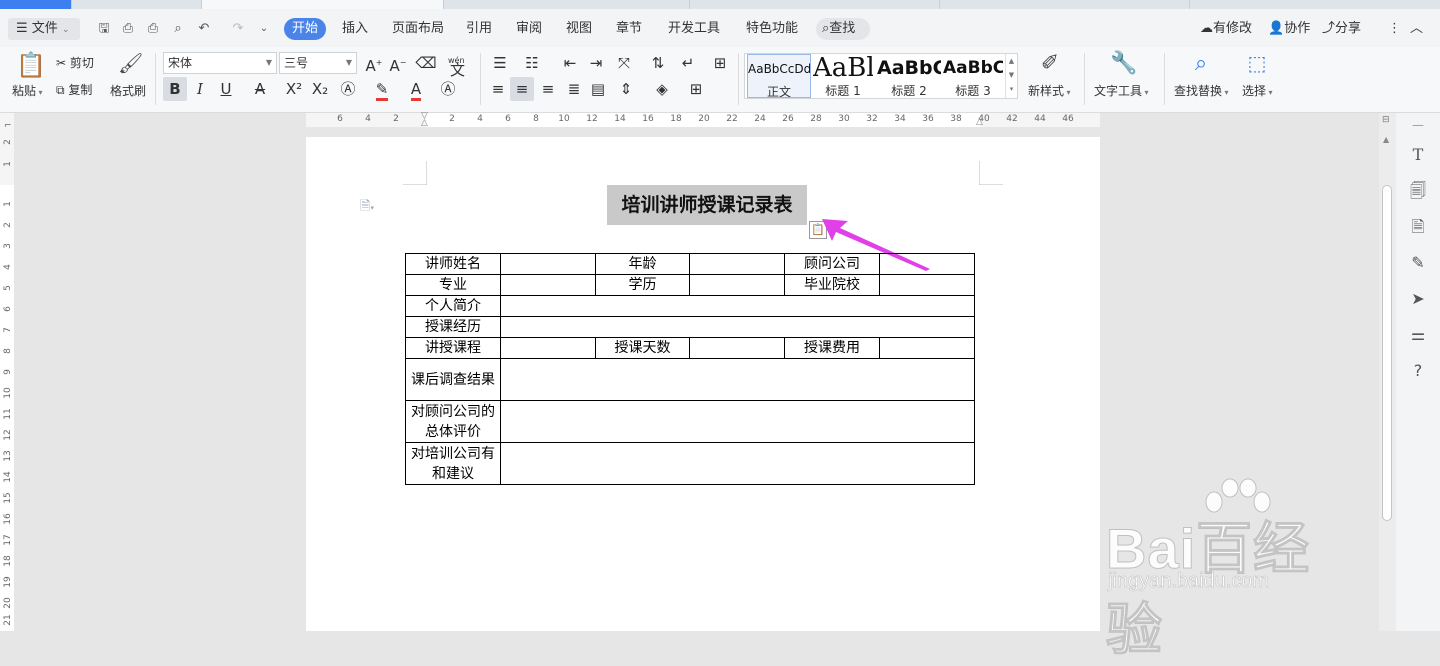 This screenshot has width=1440, height=666. What do you see at coordinates (1418, 191) in the screenshot?
I see `document-icon: 🗐` at bounding box center [1418, 191].